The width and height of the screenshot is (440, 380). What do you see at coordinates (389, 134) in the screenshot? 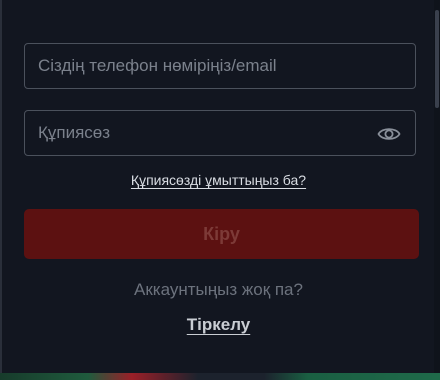
I see `eye-icon` at bounding box center [389, 134].